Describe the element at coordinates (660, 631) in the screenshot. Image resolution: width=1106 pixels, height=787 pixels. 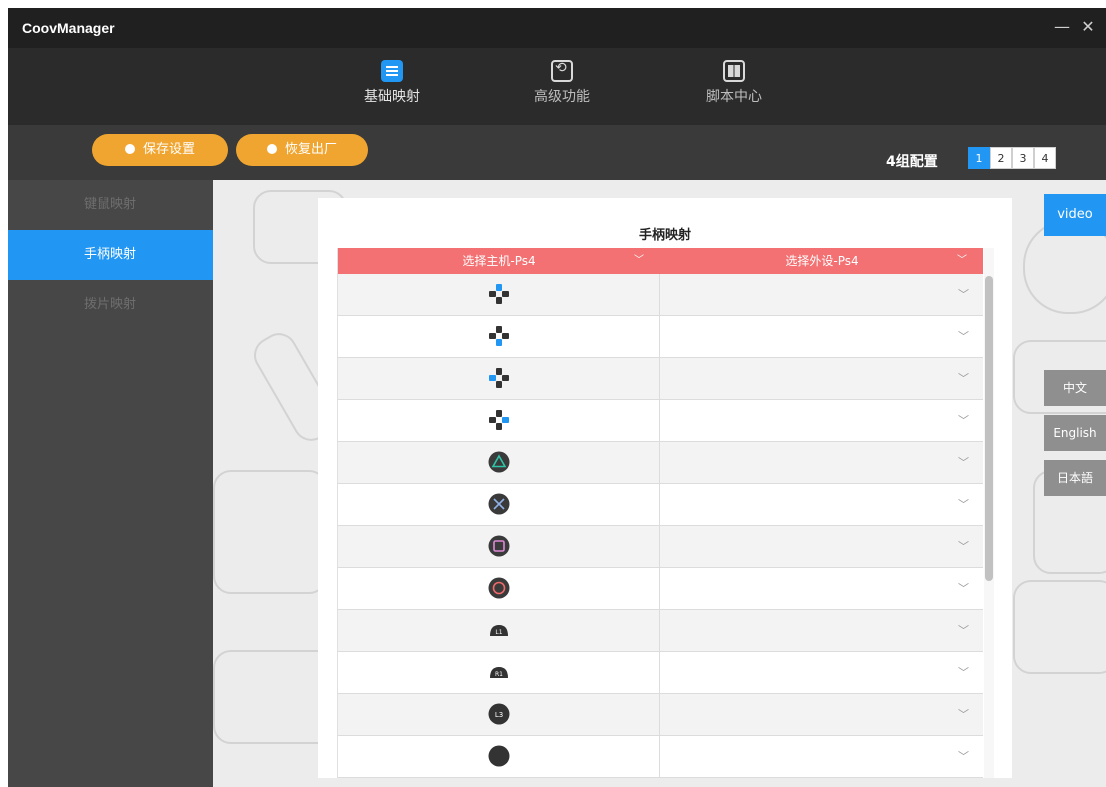
I see `table-row: L1 ﹀` at that location.